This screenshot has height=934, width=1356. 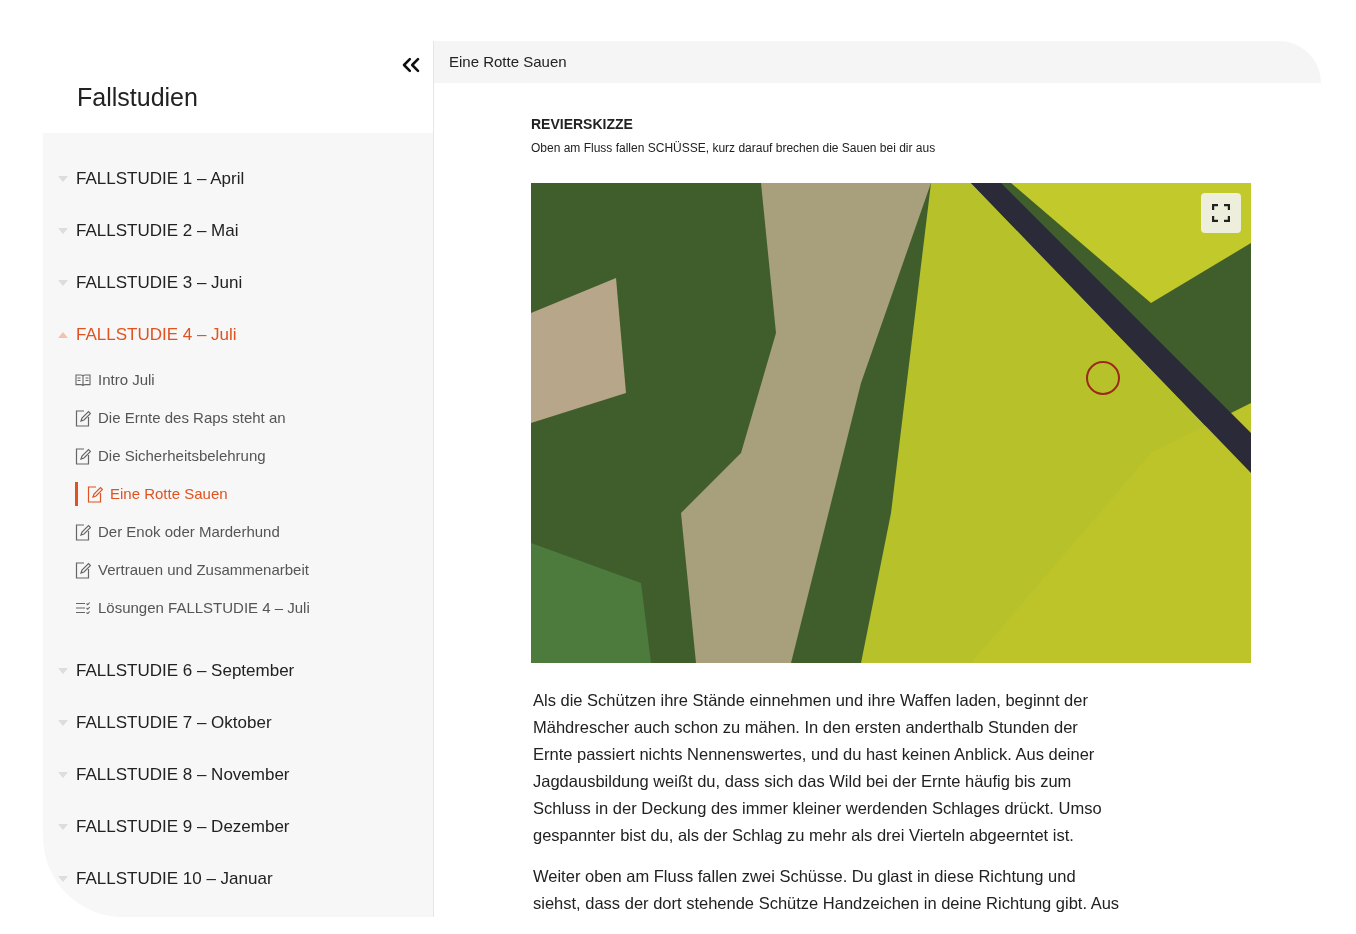 I want to click on fullscreen-button, so click(x=1221, y=213).